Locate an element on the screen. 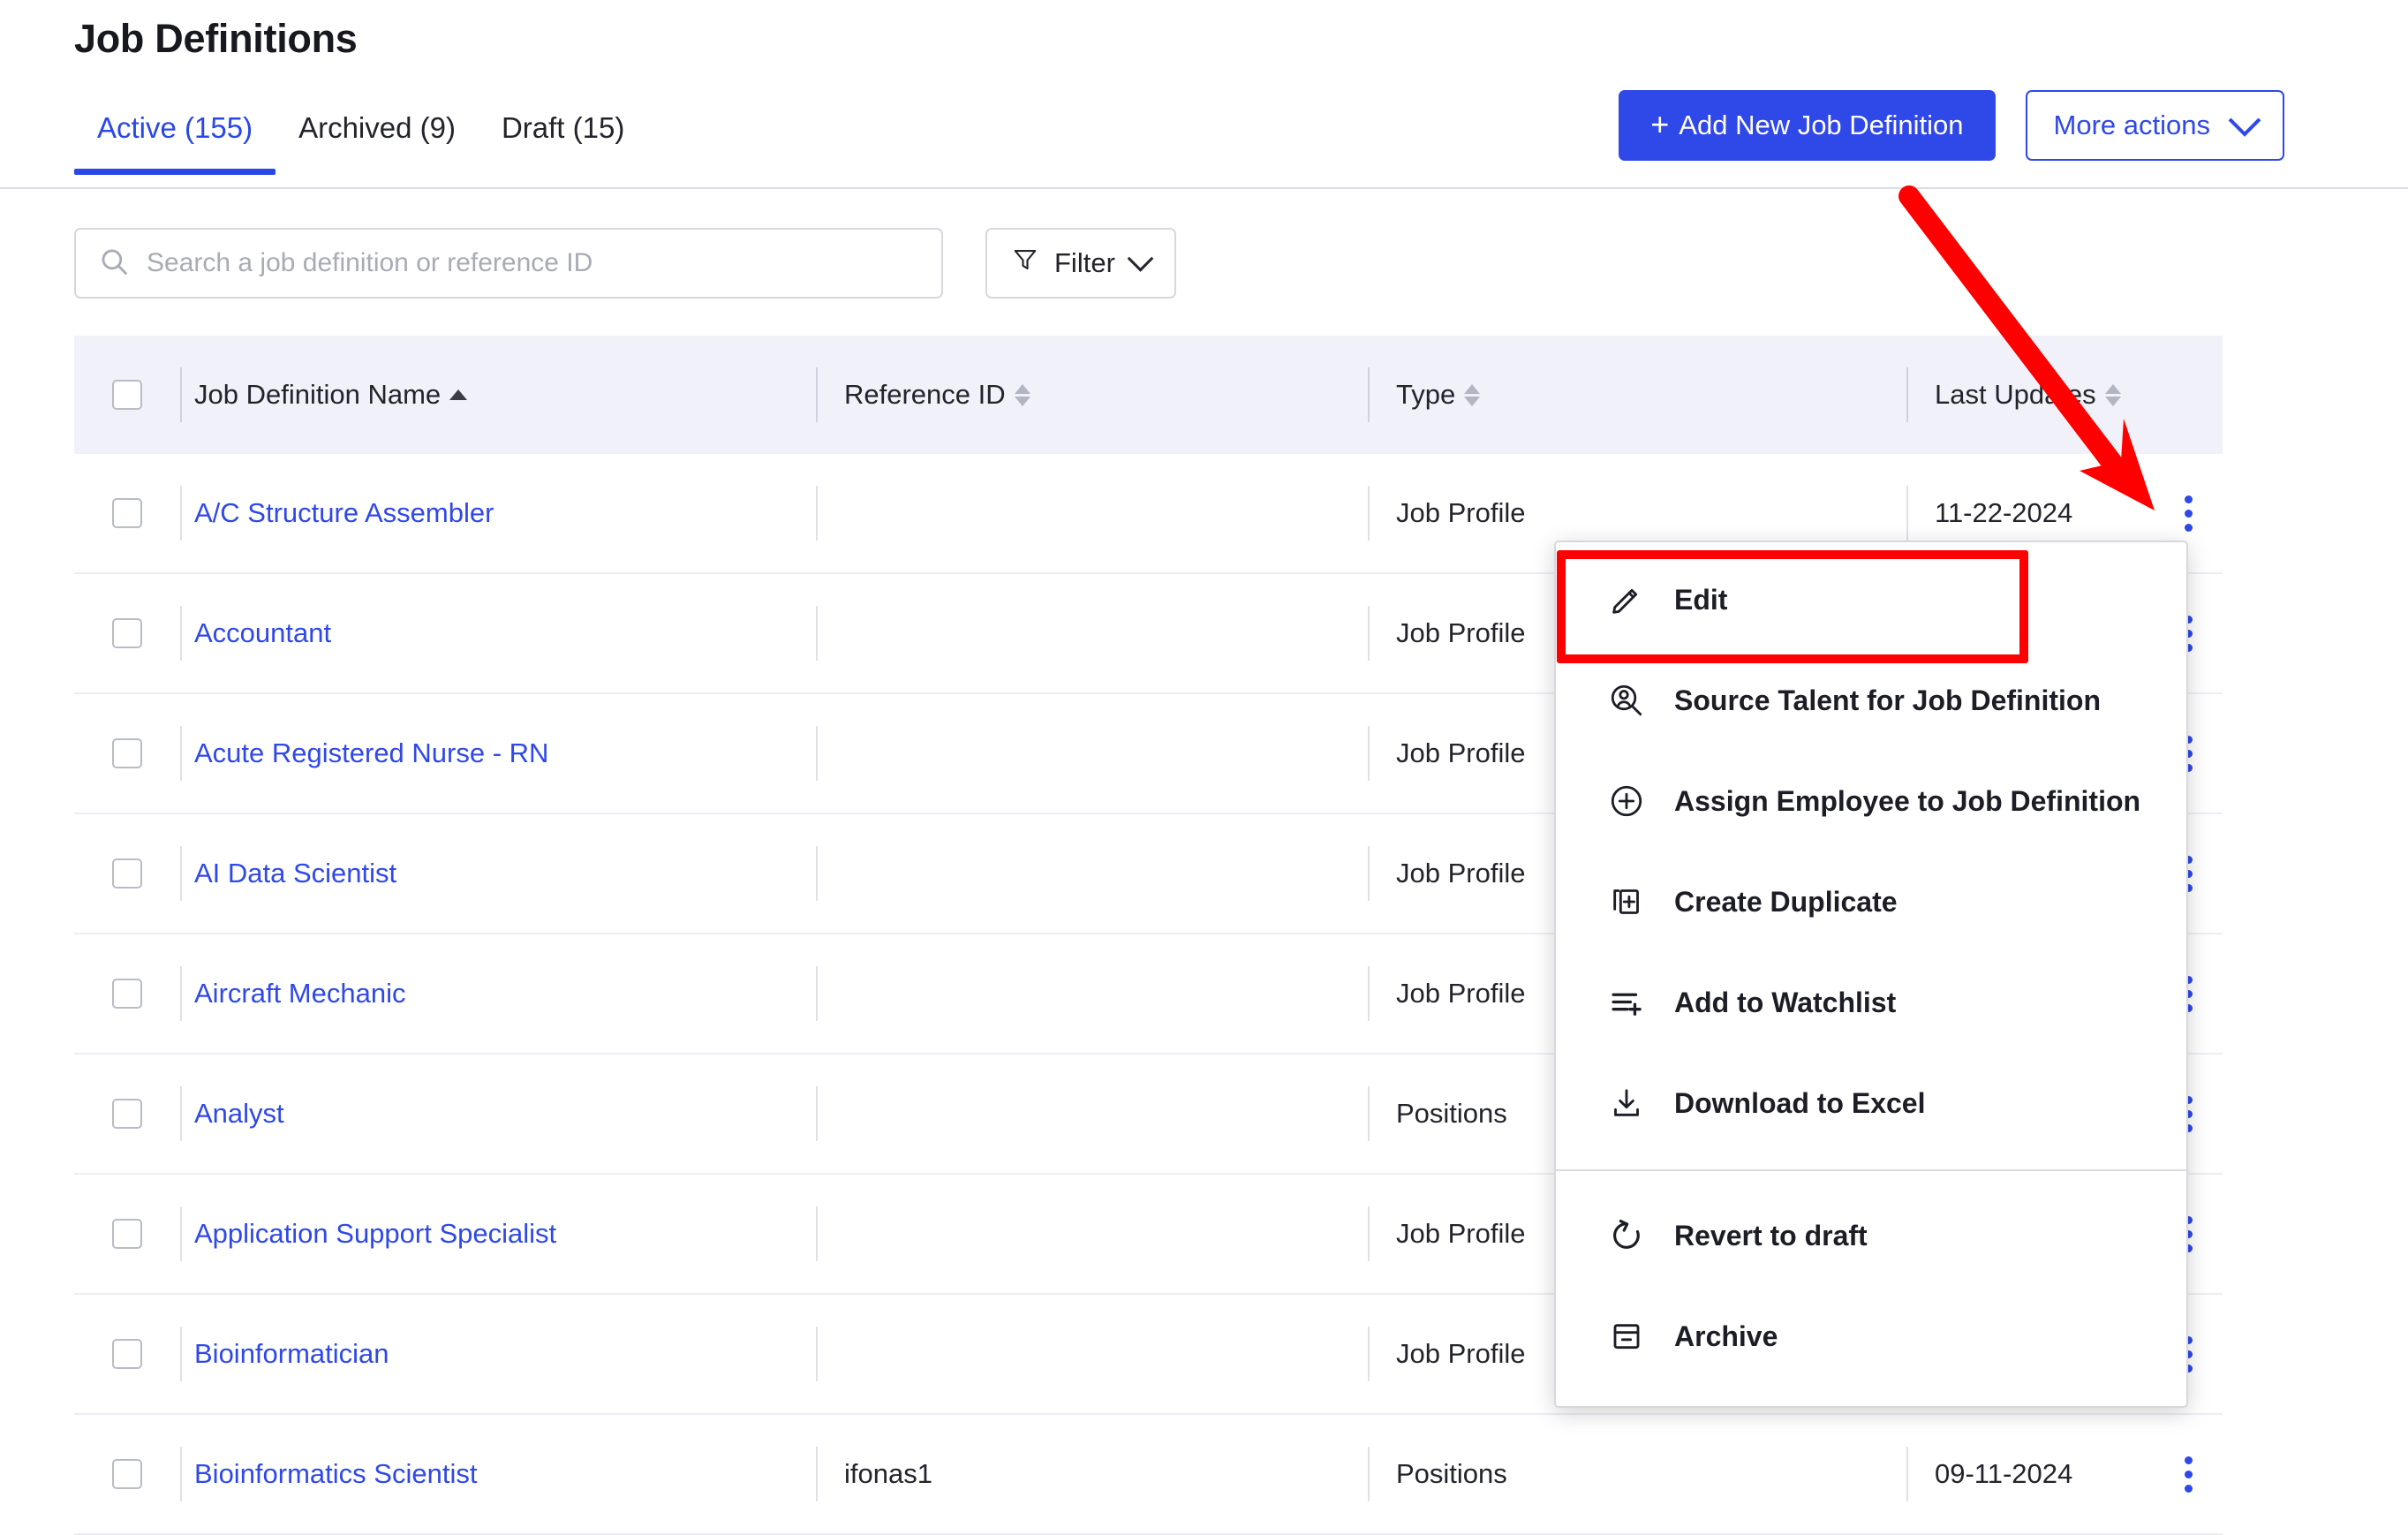  sort-ascending-icon is located at coordinates (459, 394).